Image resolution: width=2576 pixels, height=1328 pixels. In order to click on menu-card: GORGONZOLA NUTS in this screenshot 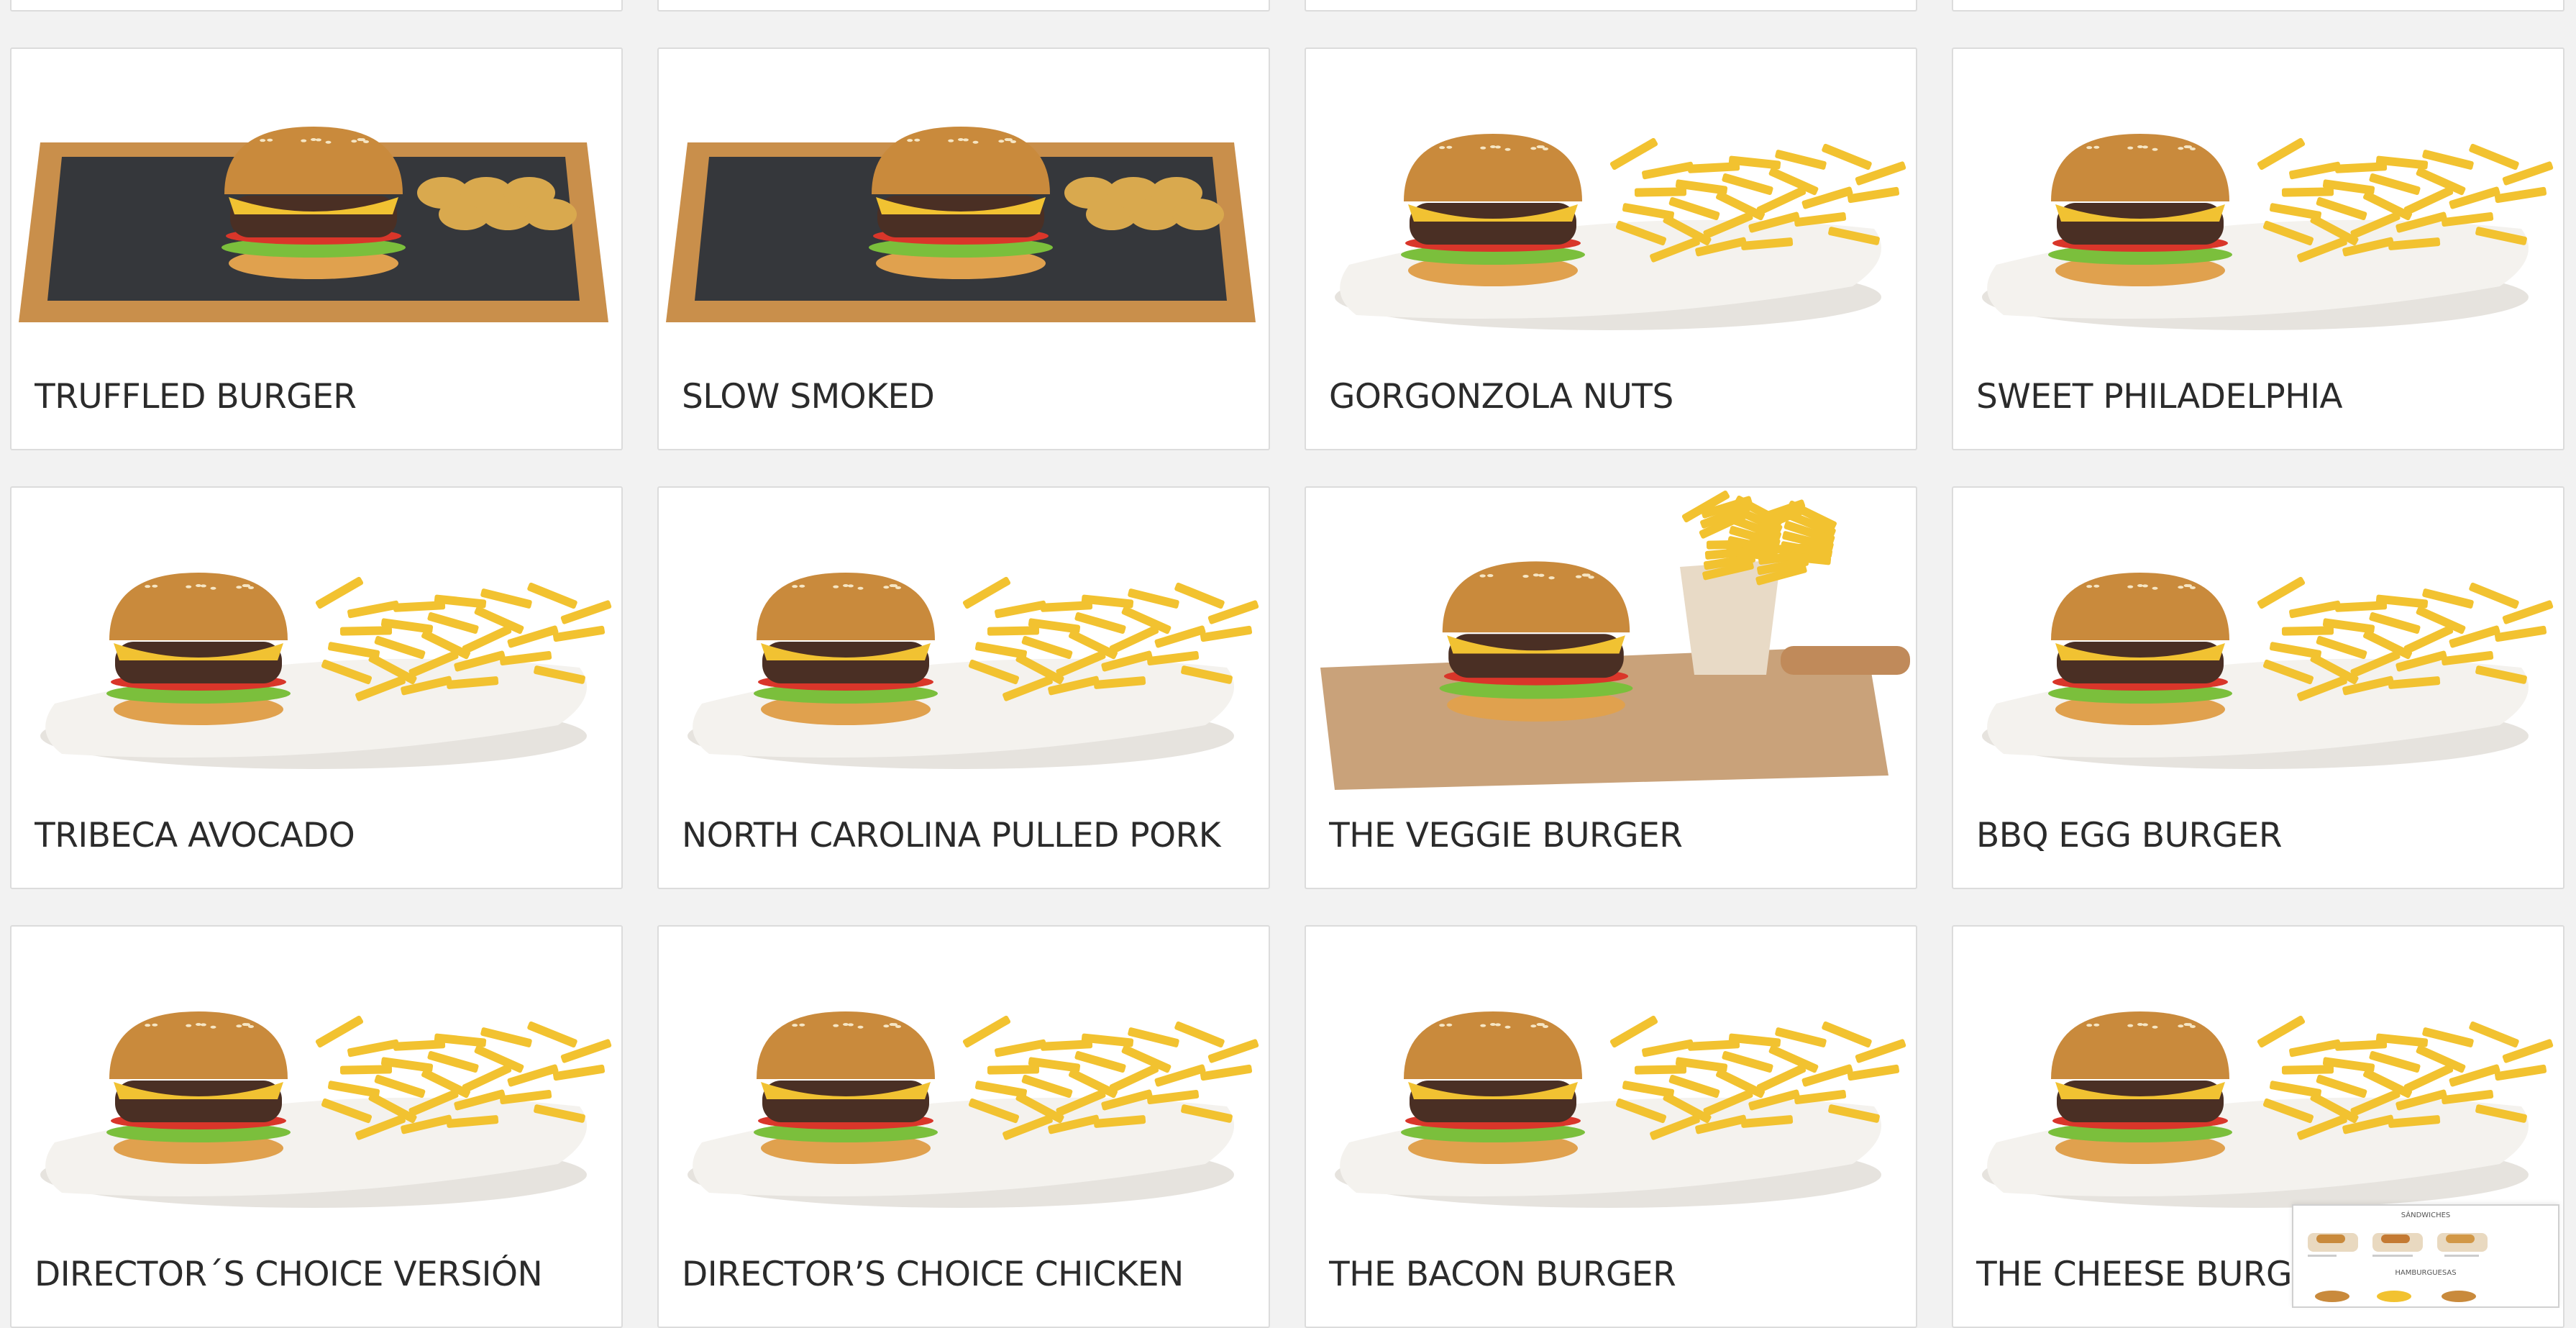, I will do `click(1611, 249)`.